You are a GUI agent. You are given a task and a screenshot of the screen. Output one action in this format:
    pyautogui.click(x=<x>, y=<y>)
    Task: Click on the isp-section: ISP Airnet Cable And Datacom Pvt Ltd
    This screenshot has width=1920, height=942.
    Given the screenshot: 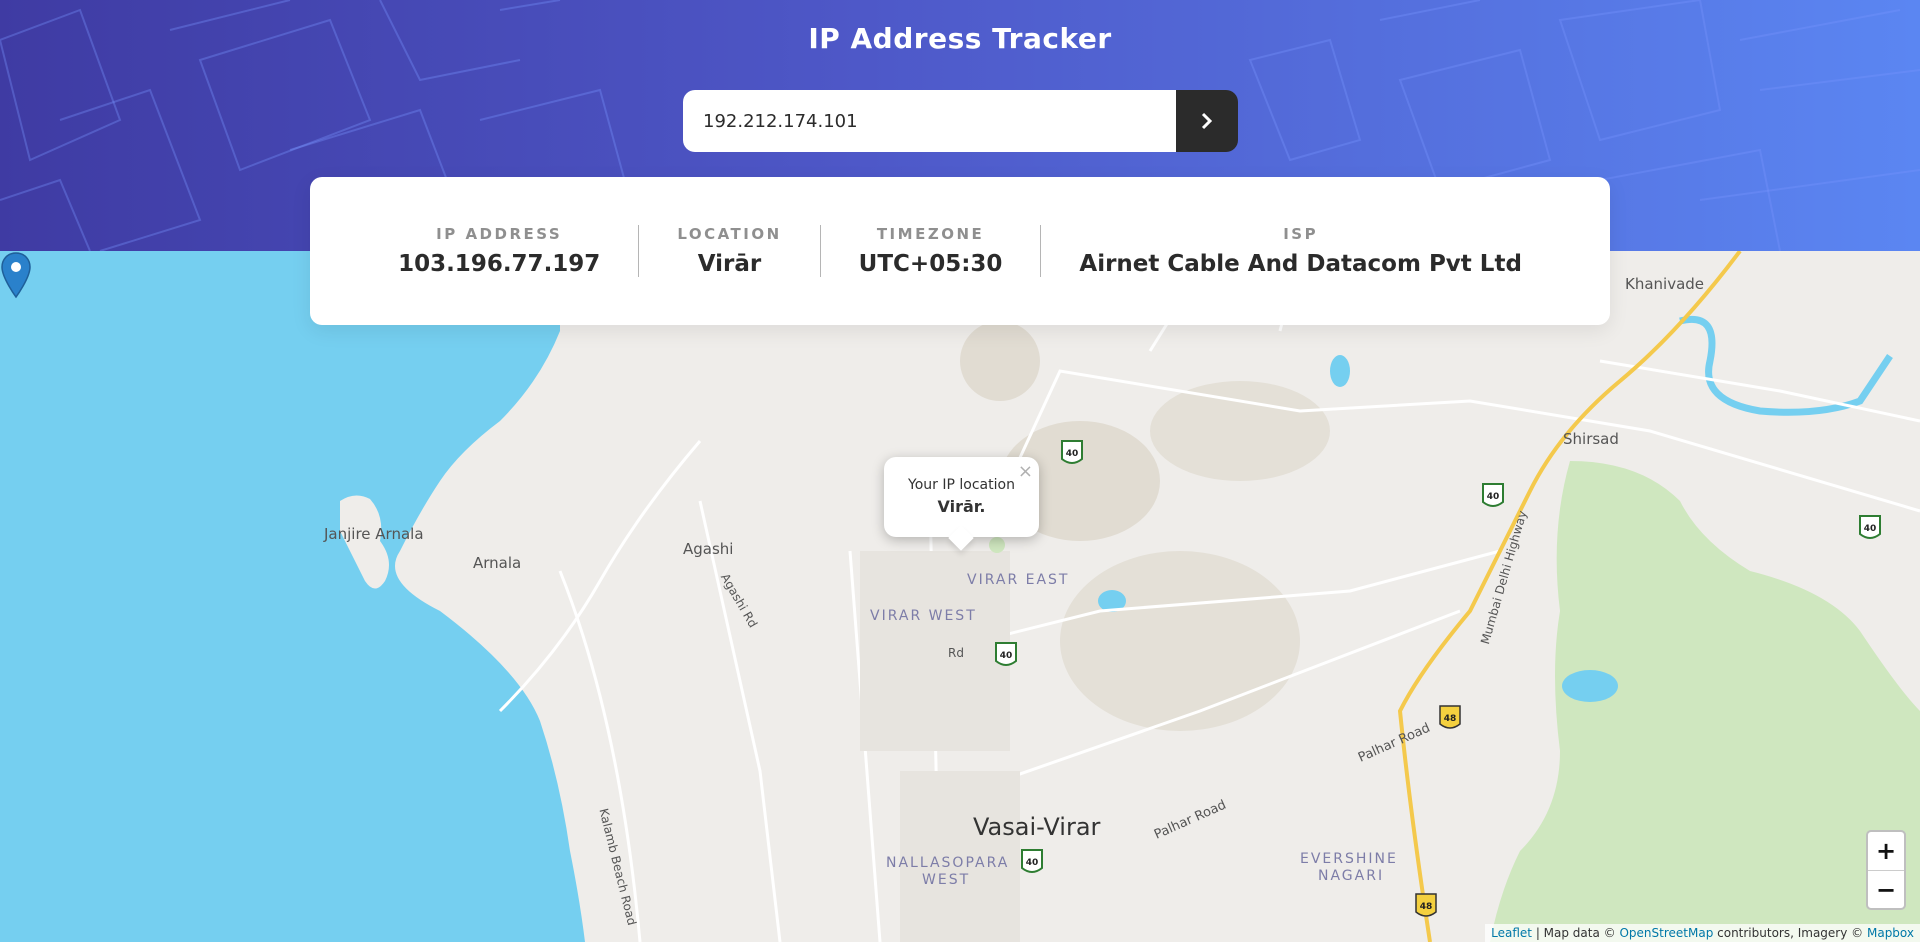 What is the action you would take?
    pyautogui.click(x=1300, y=251)
    